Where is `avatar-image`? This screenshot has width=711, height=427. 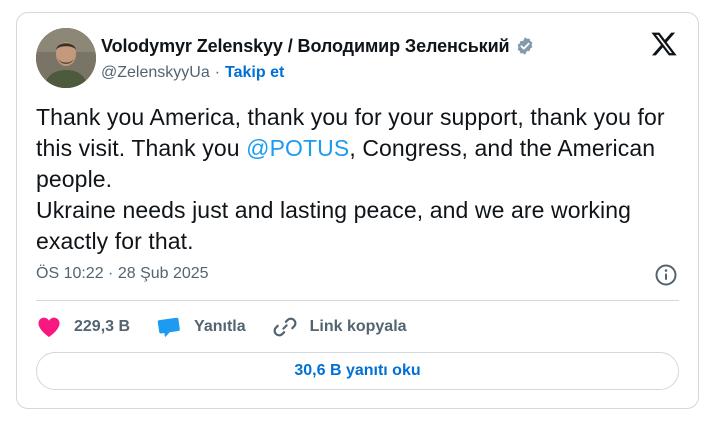 avatar-image is located at coordinates (66, 58).